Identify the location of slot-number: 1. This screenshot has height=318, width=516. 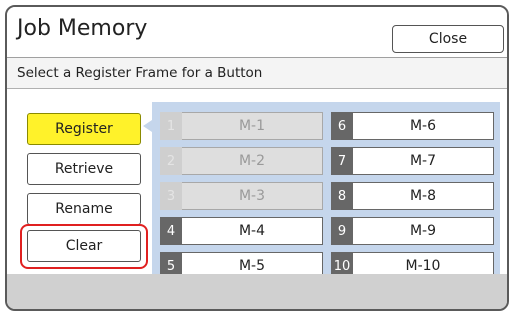
(171, 126).